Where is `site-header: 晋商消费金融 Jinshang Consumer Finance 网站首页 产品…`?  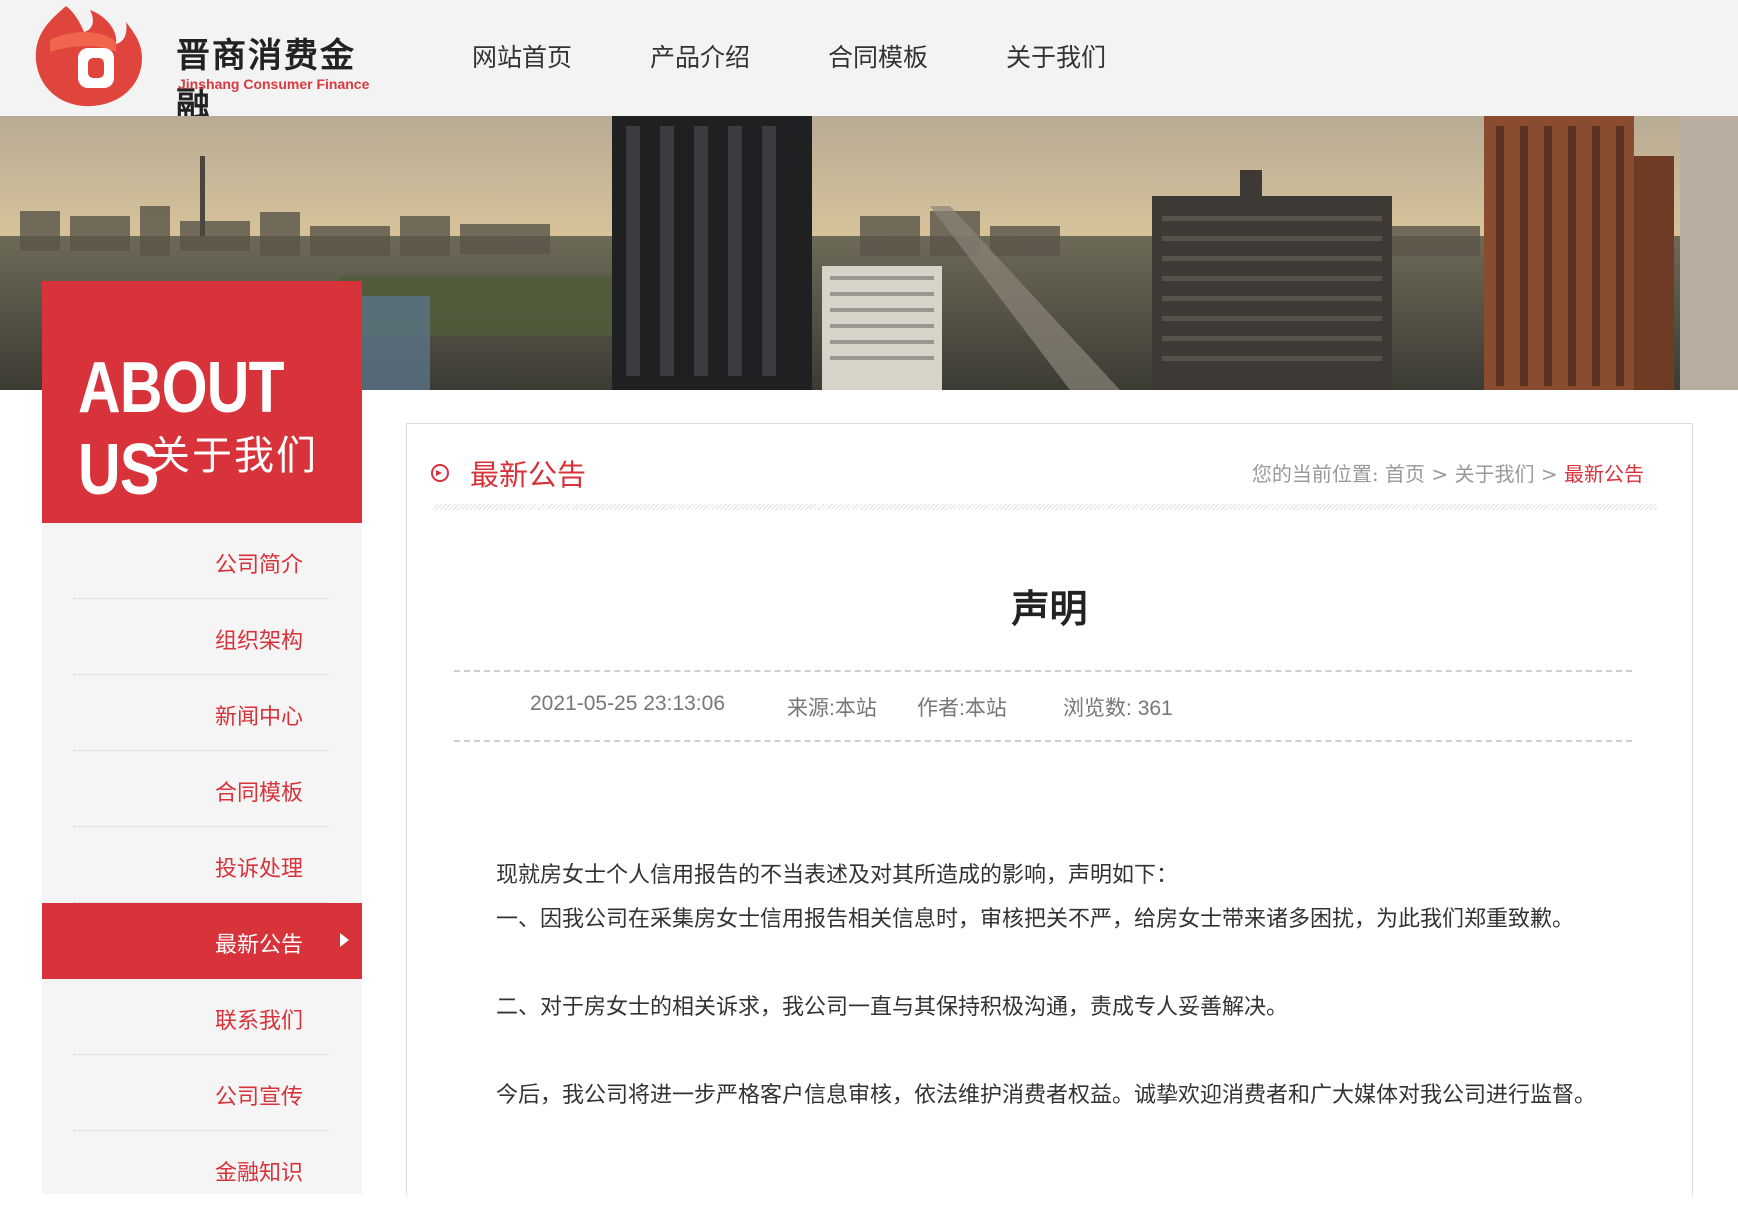
site-header: 晋商消费金融 Jinshang Consumer Finance 网站首页 产品… is located at coordinates (869, 62).